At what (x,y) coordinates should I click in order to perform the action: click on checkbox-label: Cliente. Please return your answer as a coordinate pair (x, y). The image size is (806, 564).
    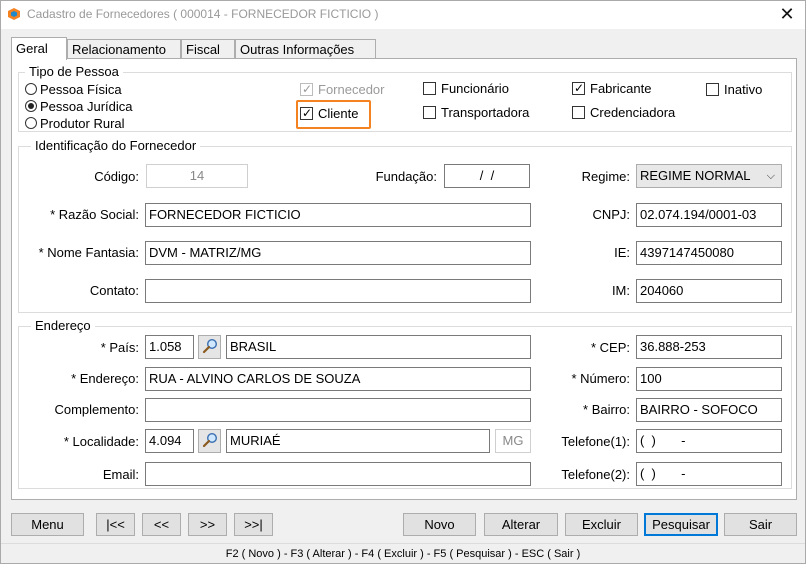
    Looking at the image, I should click on (338, 113).